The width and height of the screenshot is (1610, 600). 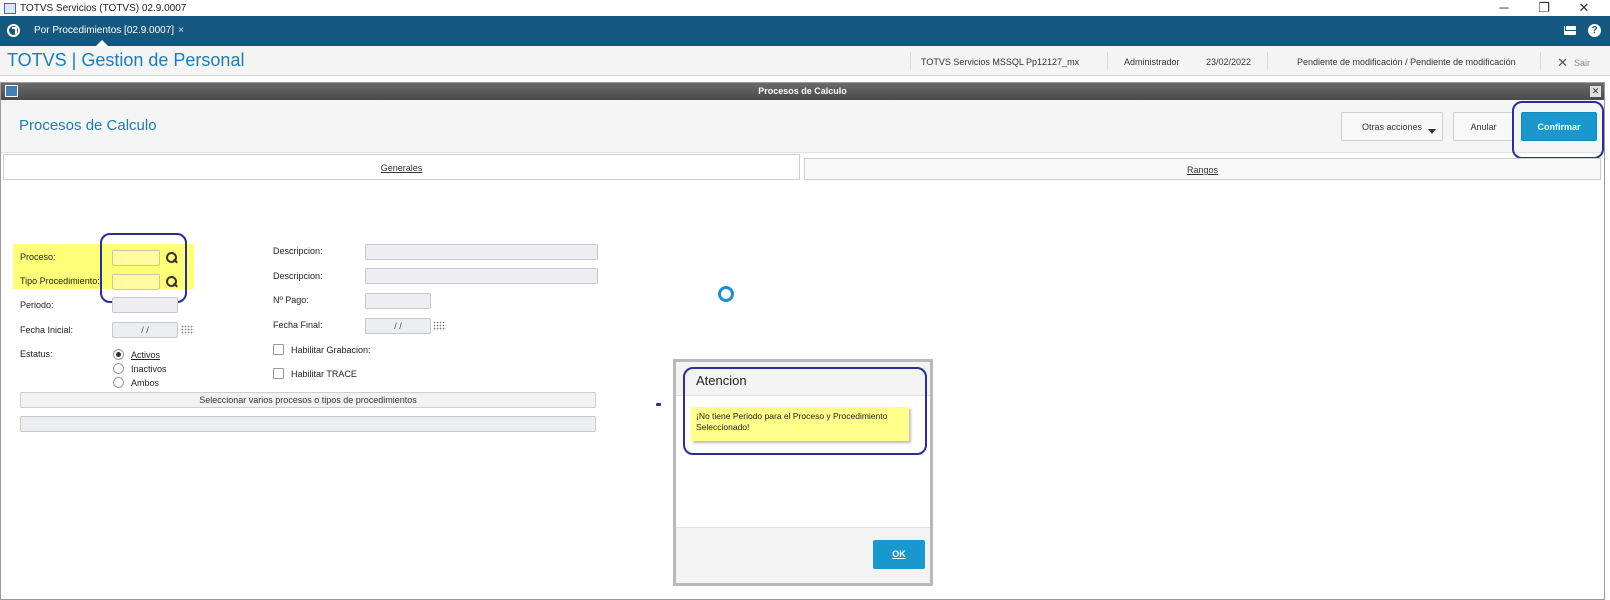 I want to click on descripcion-tipo-input, so click(x=481, y=276).